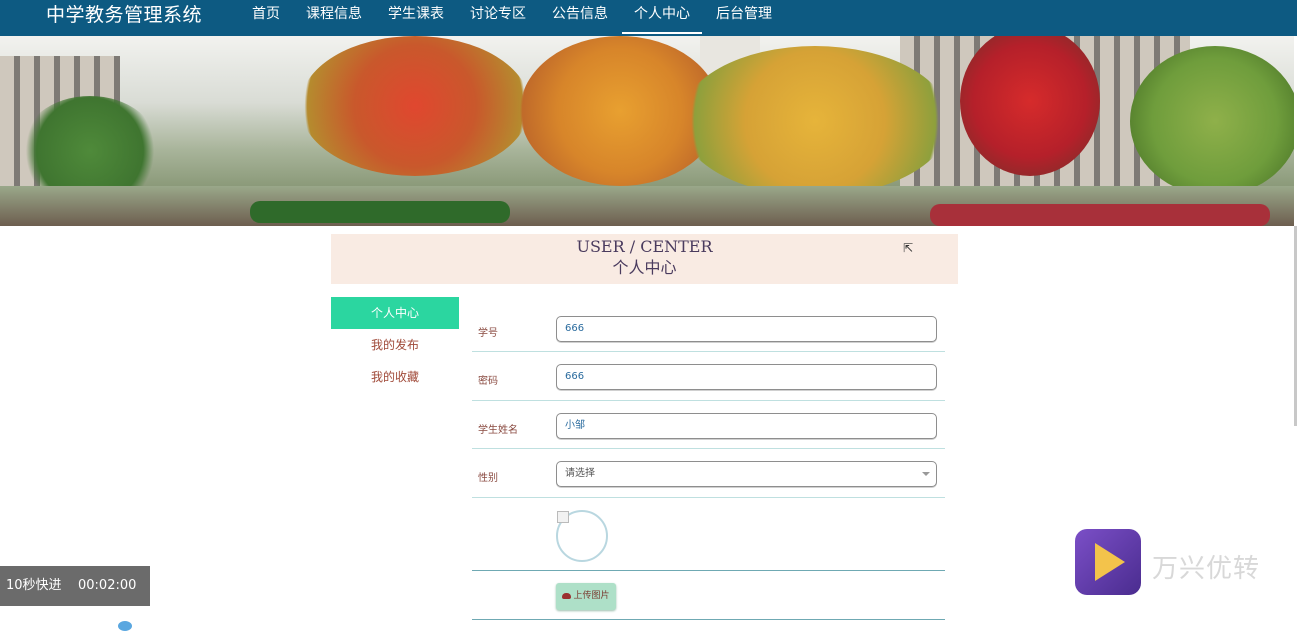 Image resolution: width=1297 pixels, height=631 pixels. I want to click on menu-item-my-favorites: 我的收藏, so click(395, 377).